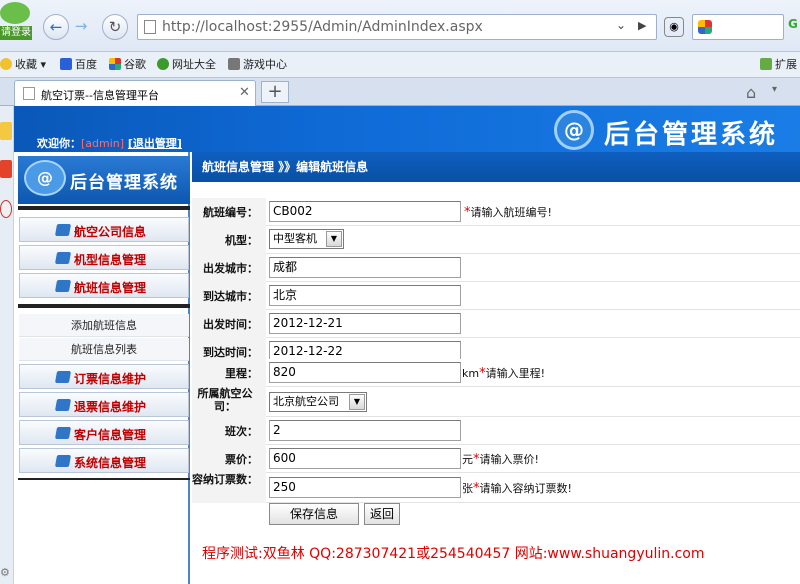 The image size is (800, 584). Describe the element at coordinates (674, 27) in the screenshot. I see `shield-icon: ◉` at that location.